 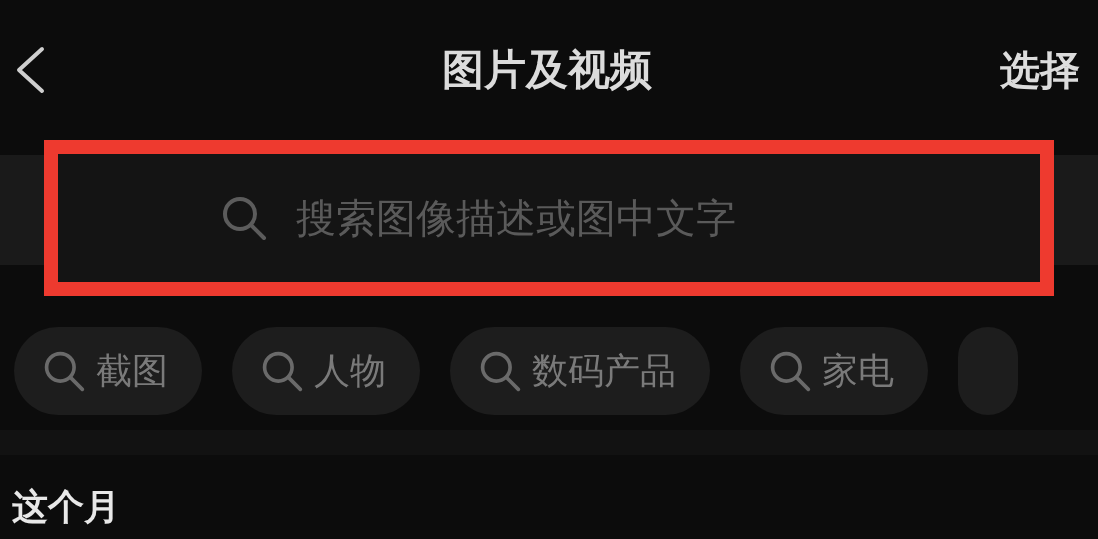 What do you see at coordinates (326, 371) in the screenshot?
I see `filter-chip: 人物` at bounding box center [326, 371].